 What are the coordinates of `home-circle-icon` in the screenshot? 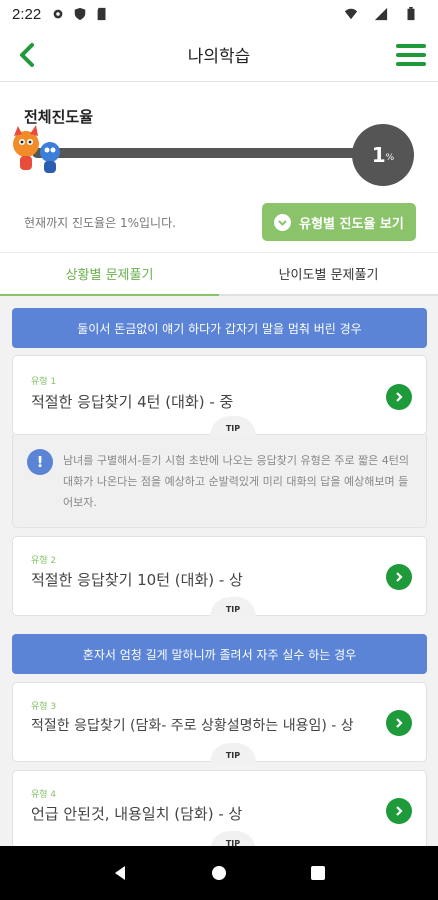 It's located at (219, 873).